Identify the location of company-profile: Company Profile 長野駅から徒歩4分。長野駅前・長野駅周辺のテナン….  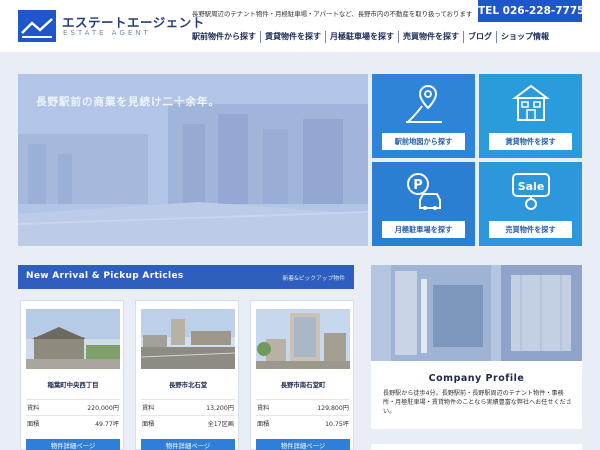
(476, 347).